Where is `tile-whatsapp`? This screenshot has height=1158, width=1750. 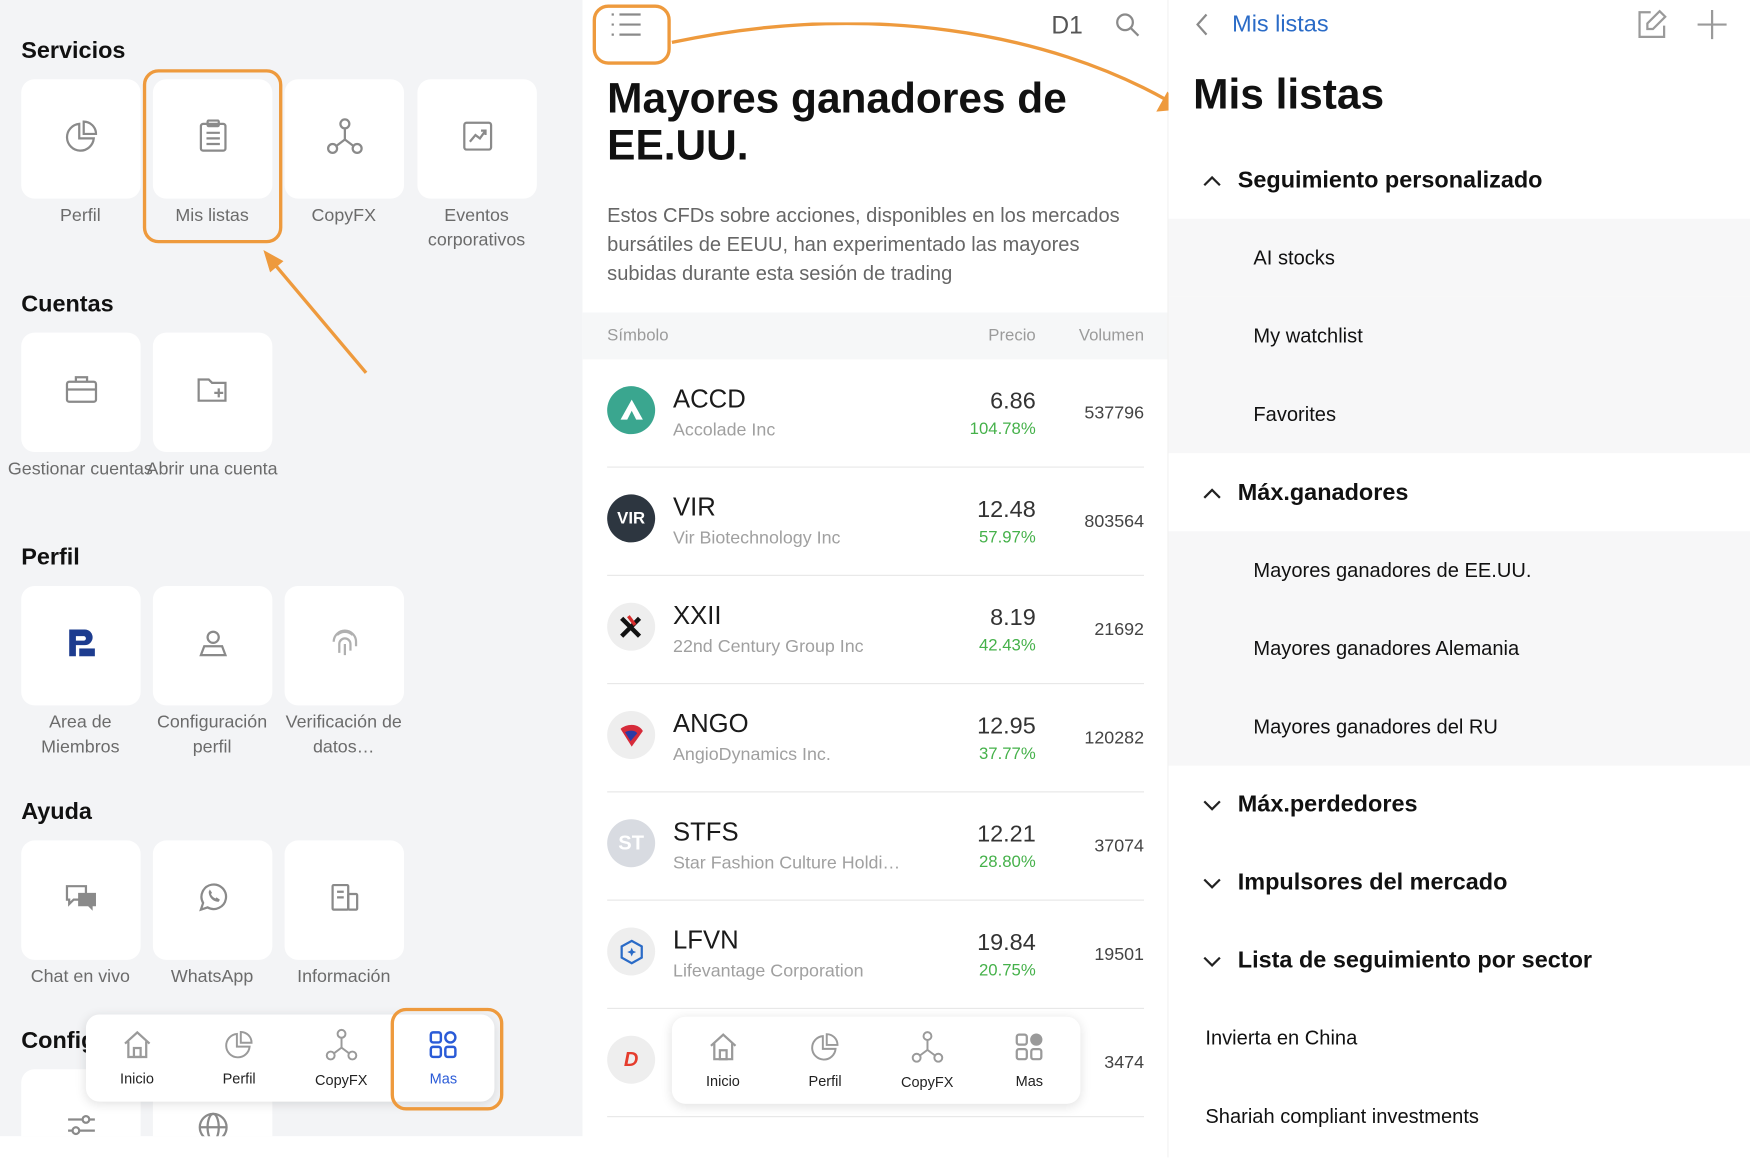 tile-whatsapp is located at coordinates (212, 900).